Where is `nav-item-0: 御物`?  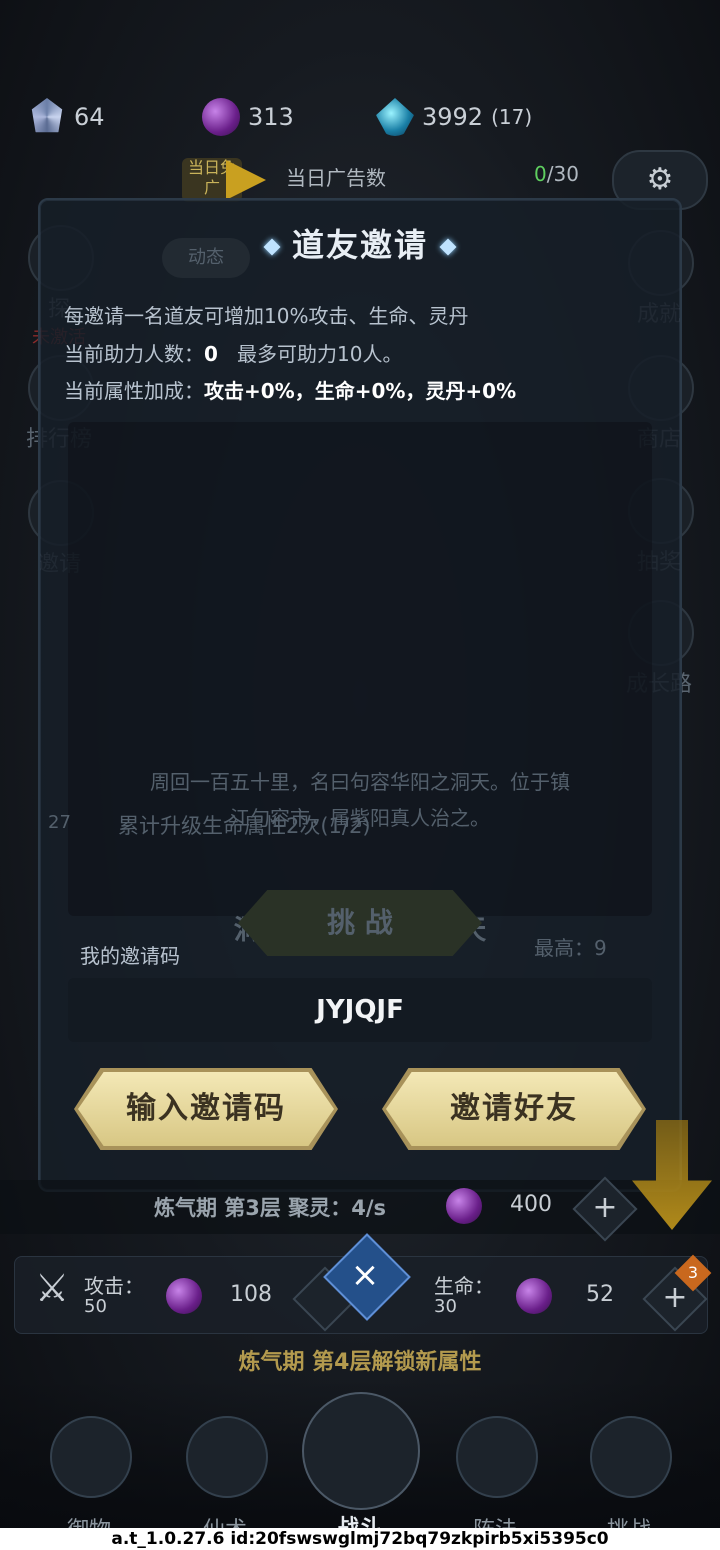 nav-item-0: 御物 is located at coordinates (92, 1480).